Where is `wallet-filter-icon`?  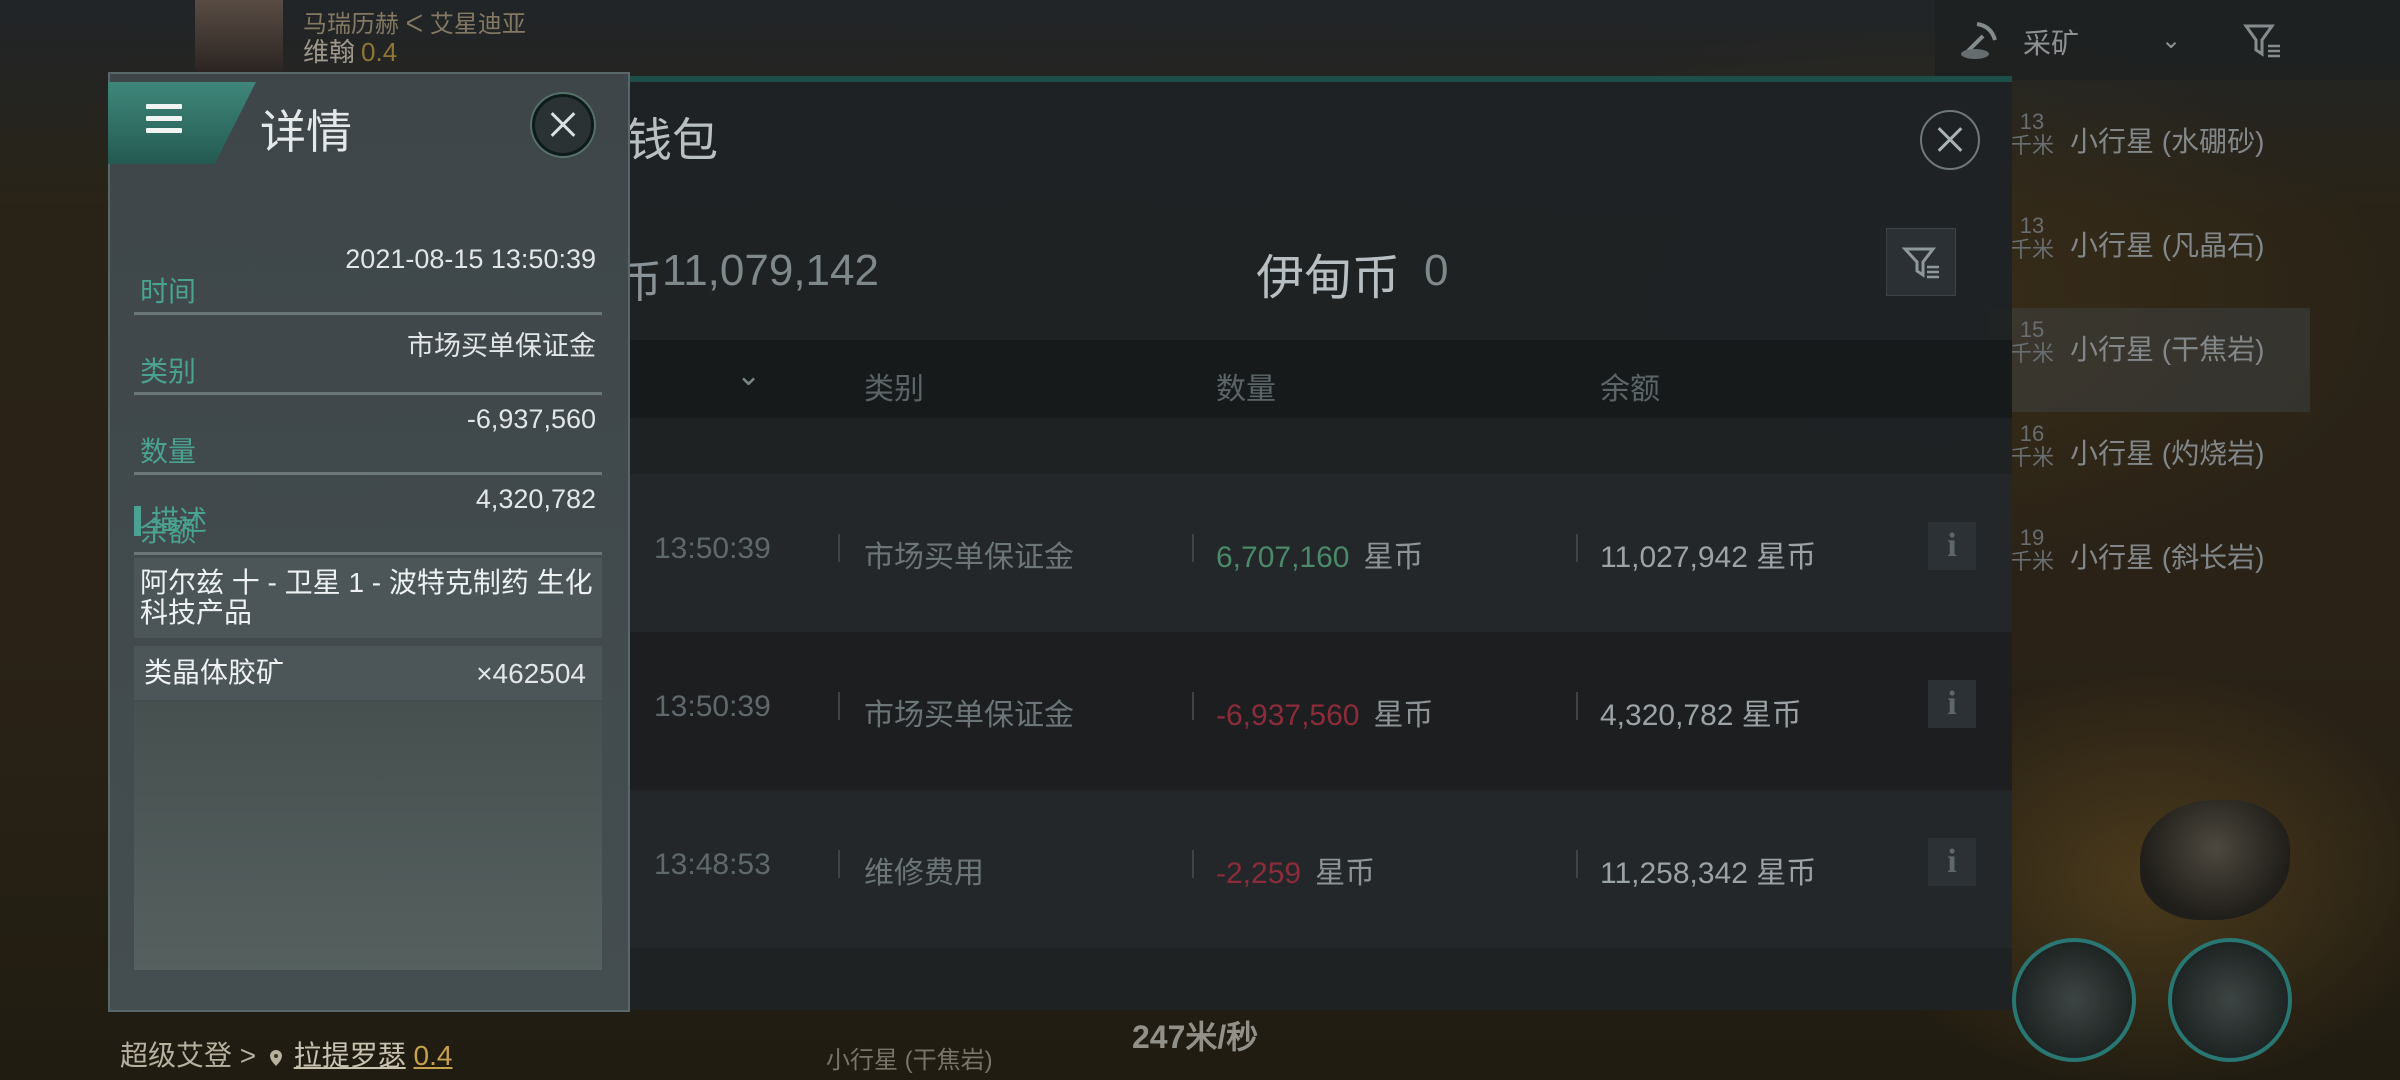
wallet-filter-icon is located at coordinates (1921, 262).